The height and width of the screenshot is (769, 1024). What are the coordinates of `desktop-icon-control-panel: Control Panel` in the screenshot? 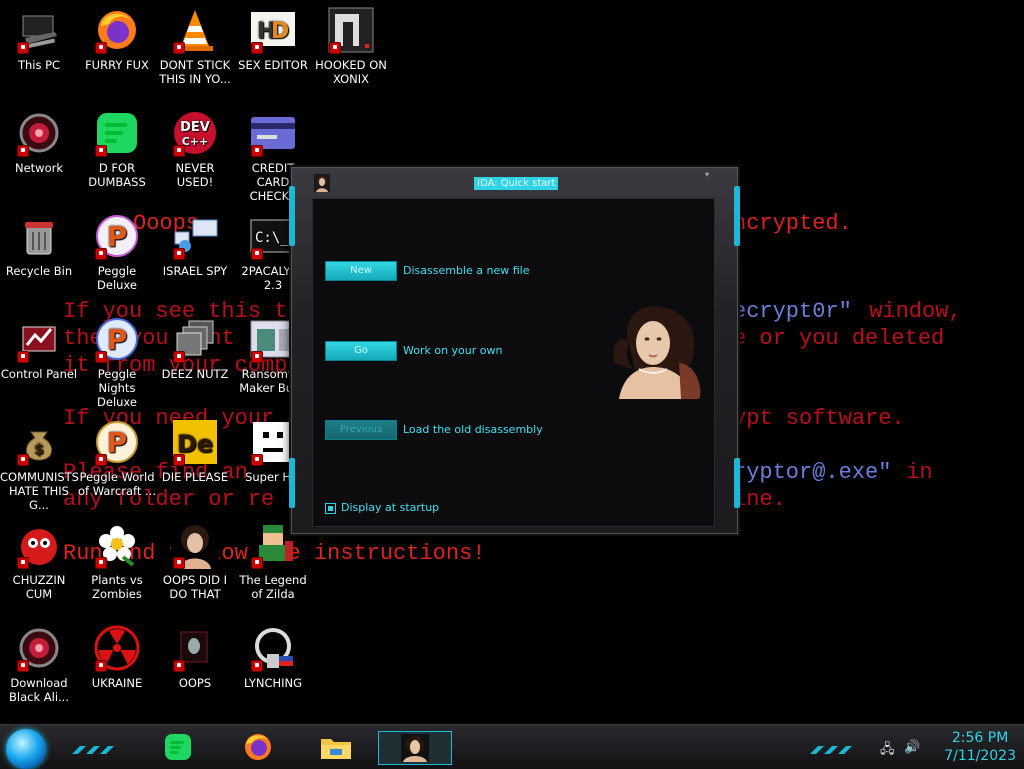 It's located at (39, 345).